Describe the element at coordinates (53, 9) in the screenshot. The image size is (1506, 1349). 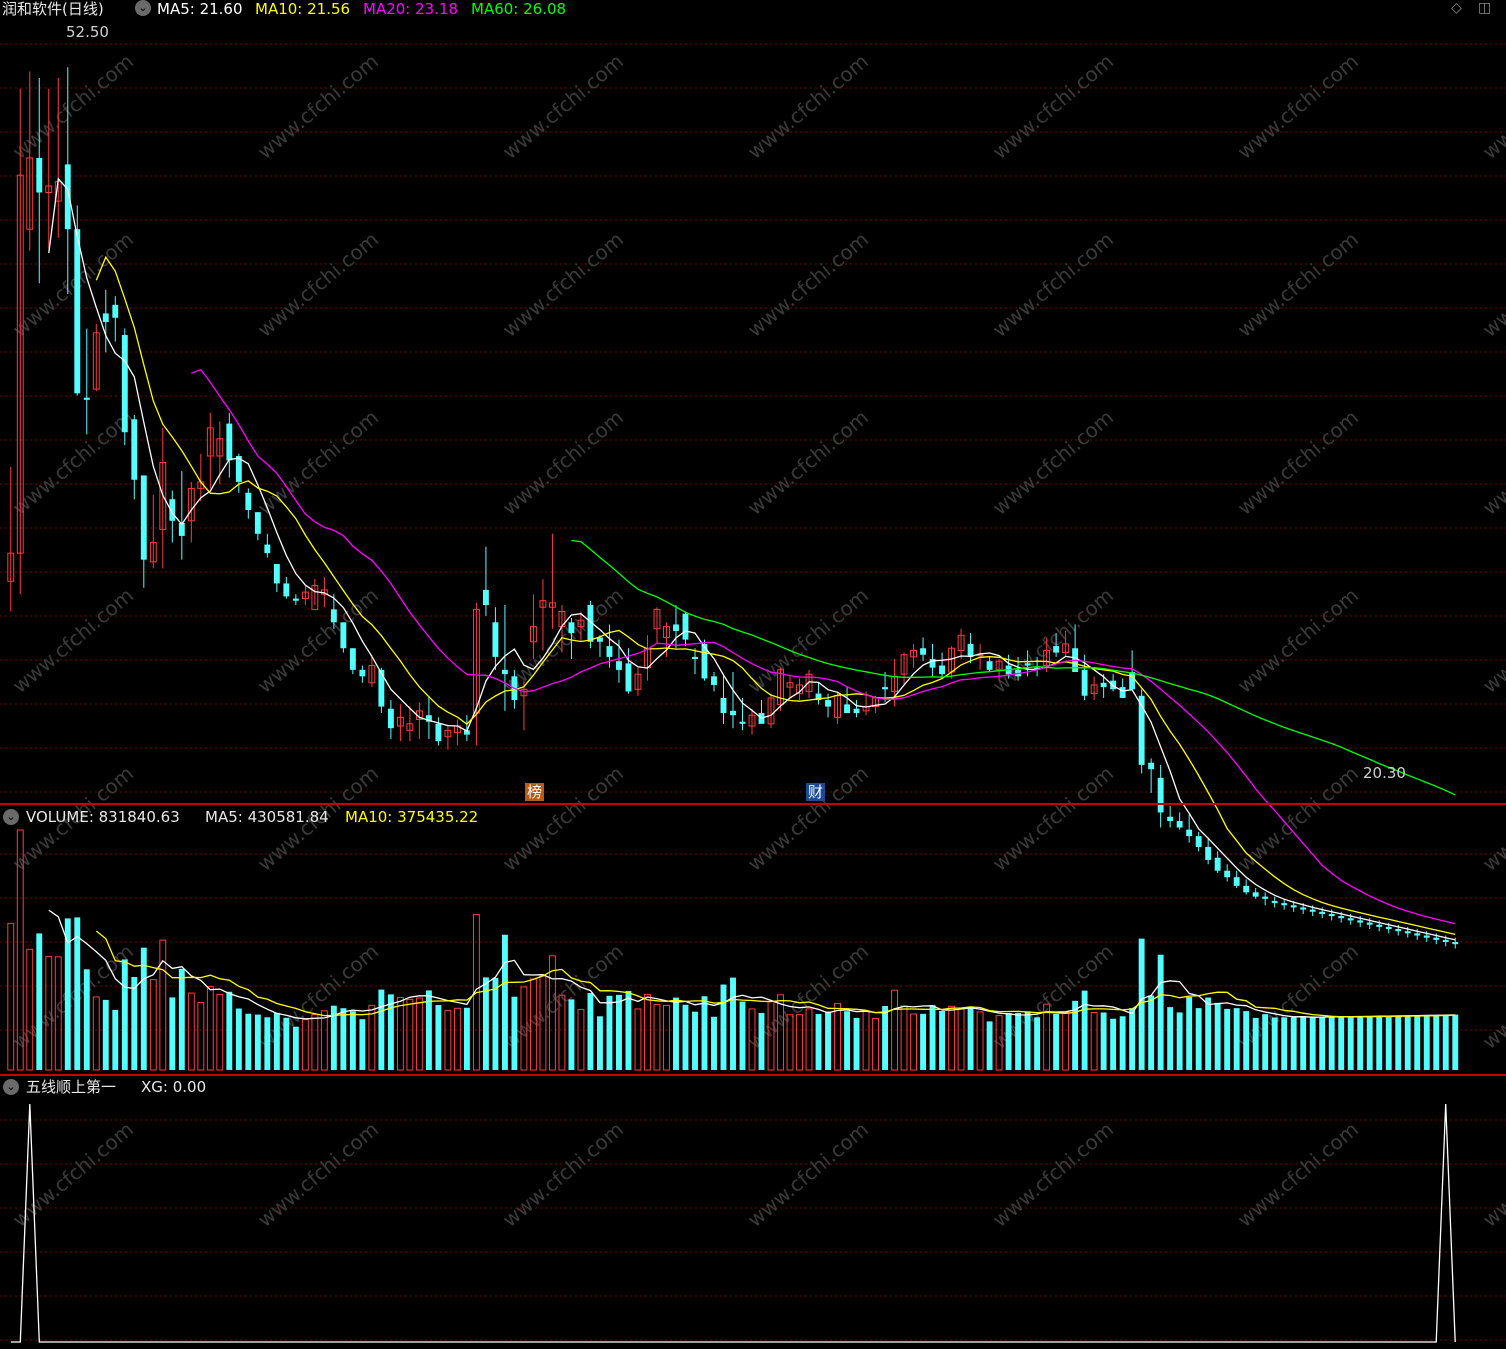
I see `stock-title: 润和软件(日线)` at that location.